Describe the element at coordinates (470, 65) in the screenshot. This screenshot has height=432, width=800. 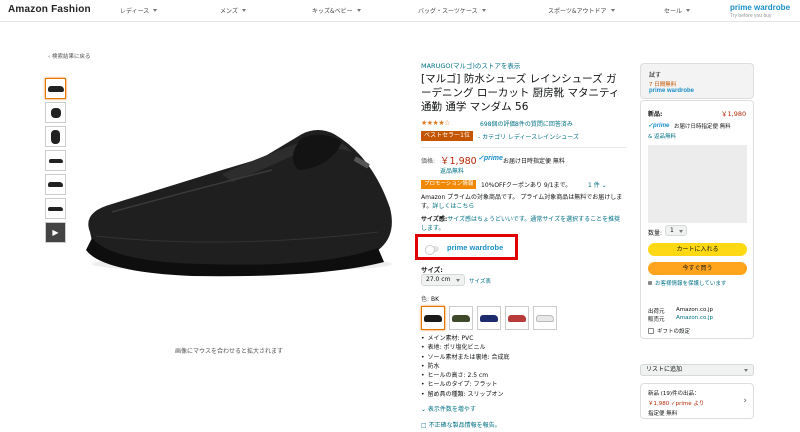
I see `store-link: MARUGO(マルゴ)のストアを表示` at that location.